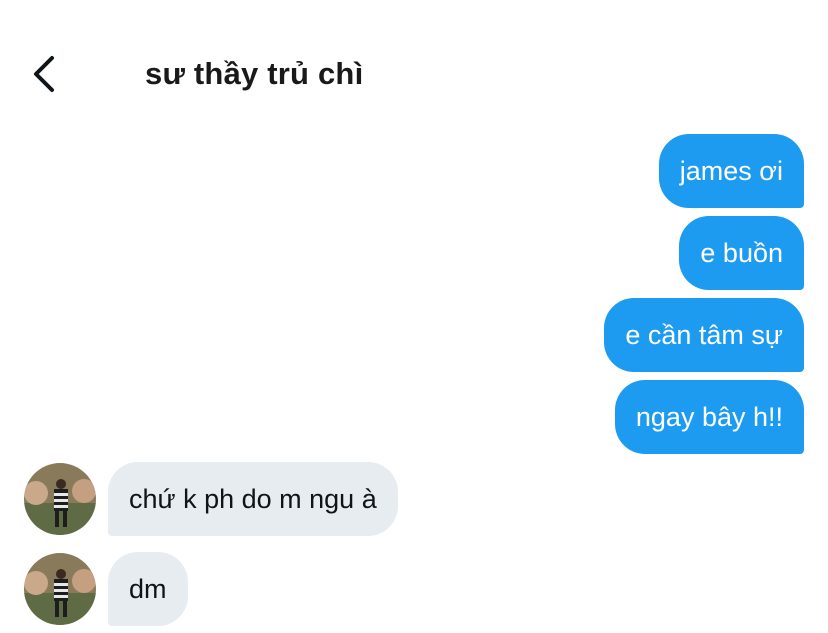 The height and width of the screenshot is (633, 828). I want to click on back-button, so click(46, 74).